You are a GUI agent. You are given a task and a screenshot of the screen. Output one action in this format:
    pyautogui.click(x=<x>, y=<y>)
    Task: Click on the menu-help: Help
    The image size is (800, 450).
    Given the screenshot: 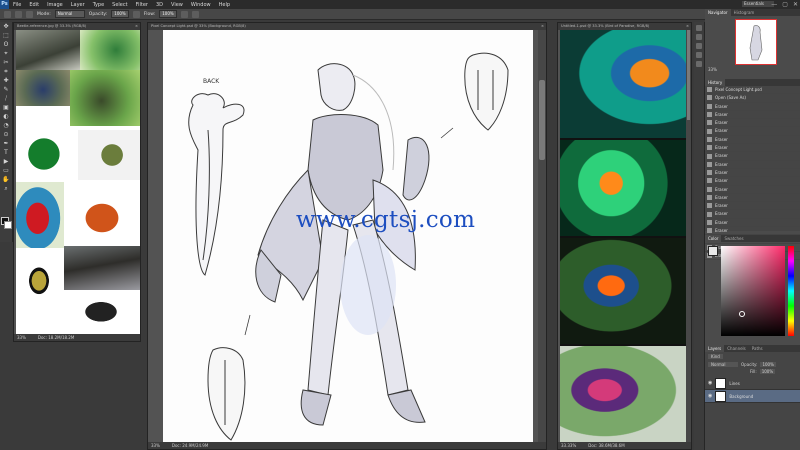 What is the action you would take?
    pyautogui.click(x=224, y=5)
    